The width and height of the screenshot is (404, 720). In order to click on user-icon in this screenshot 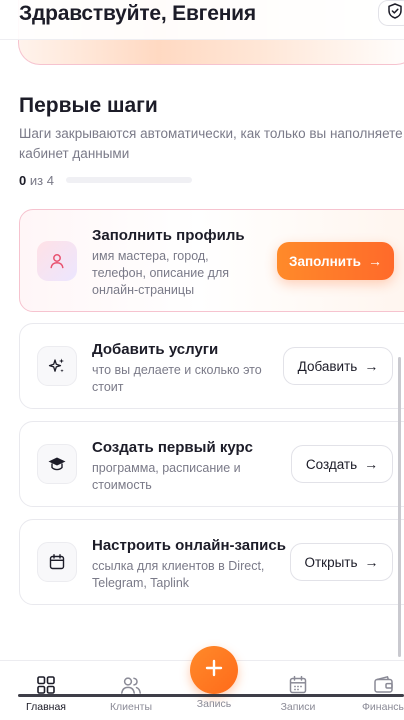, I will do `click(57, 261)`.